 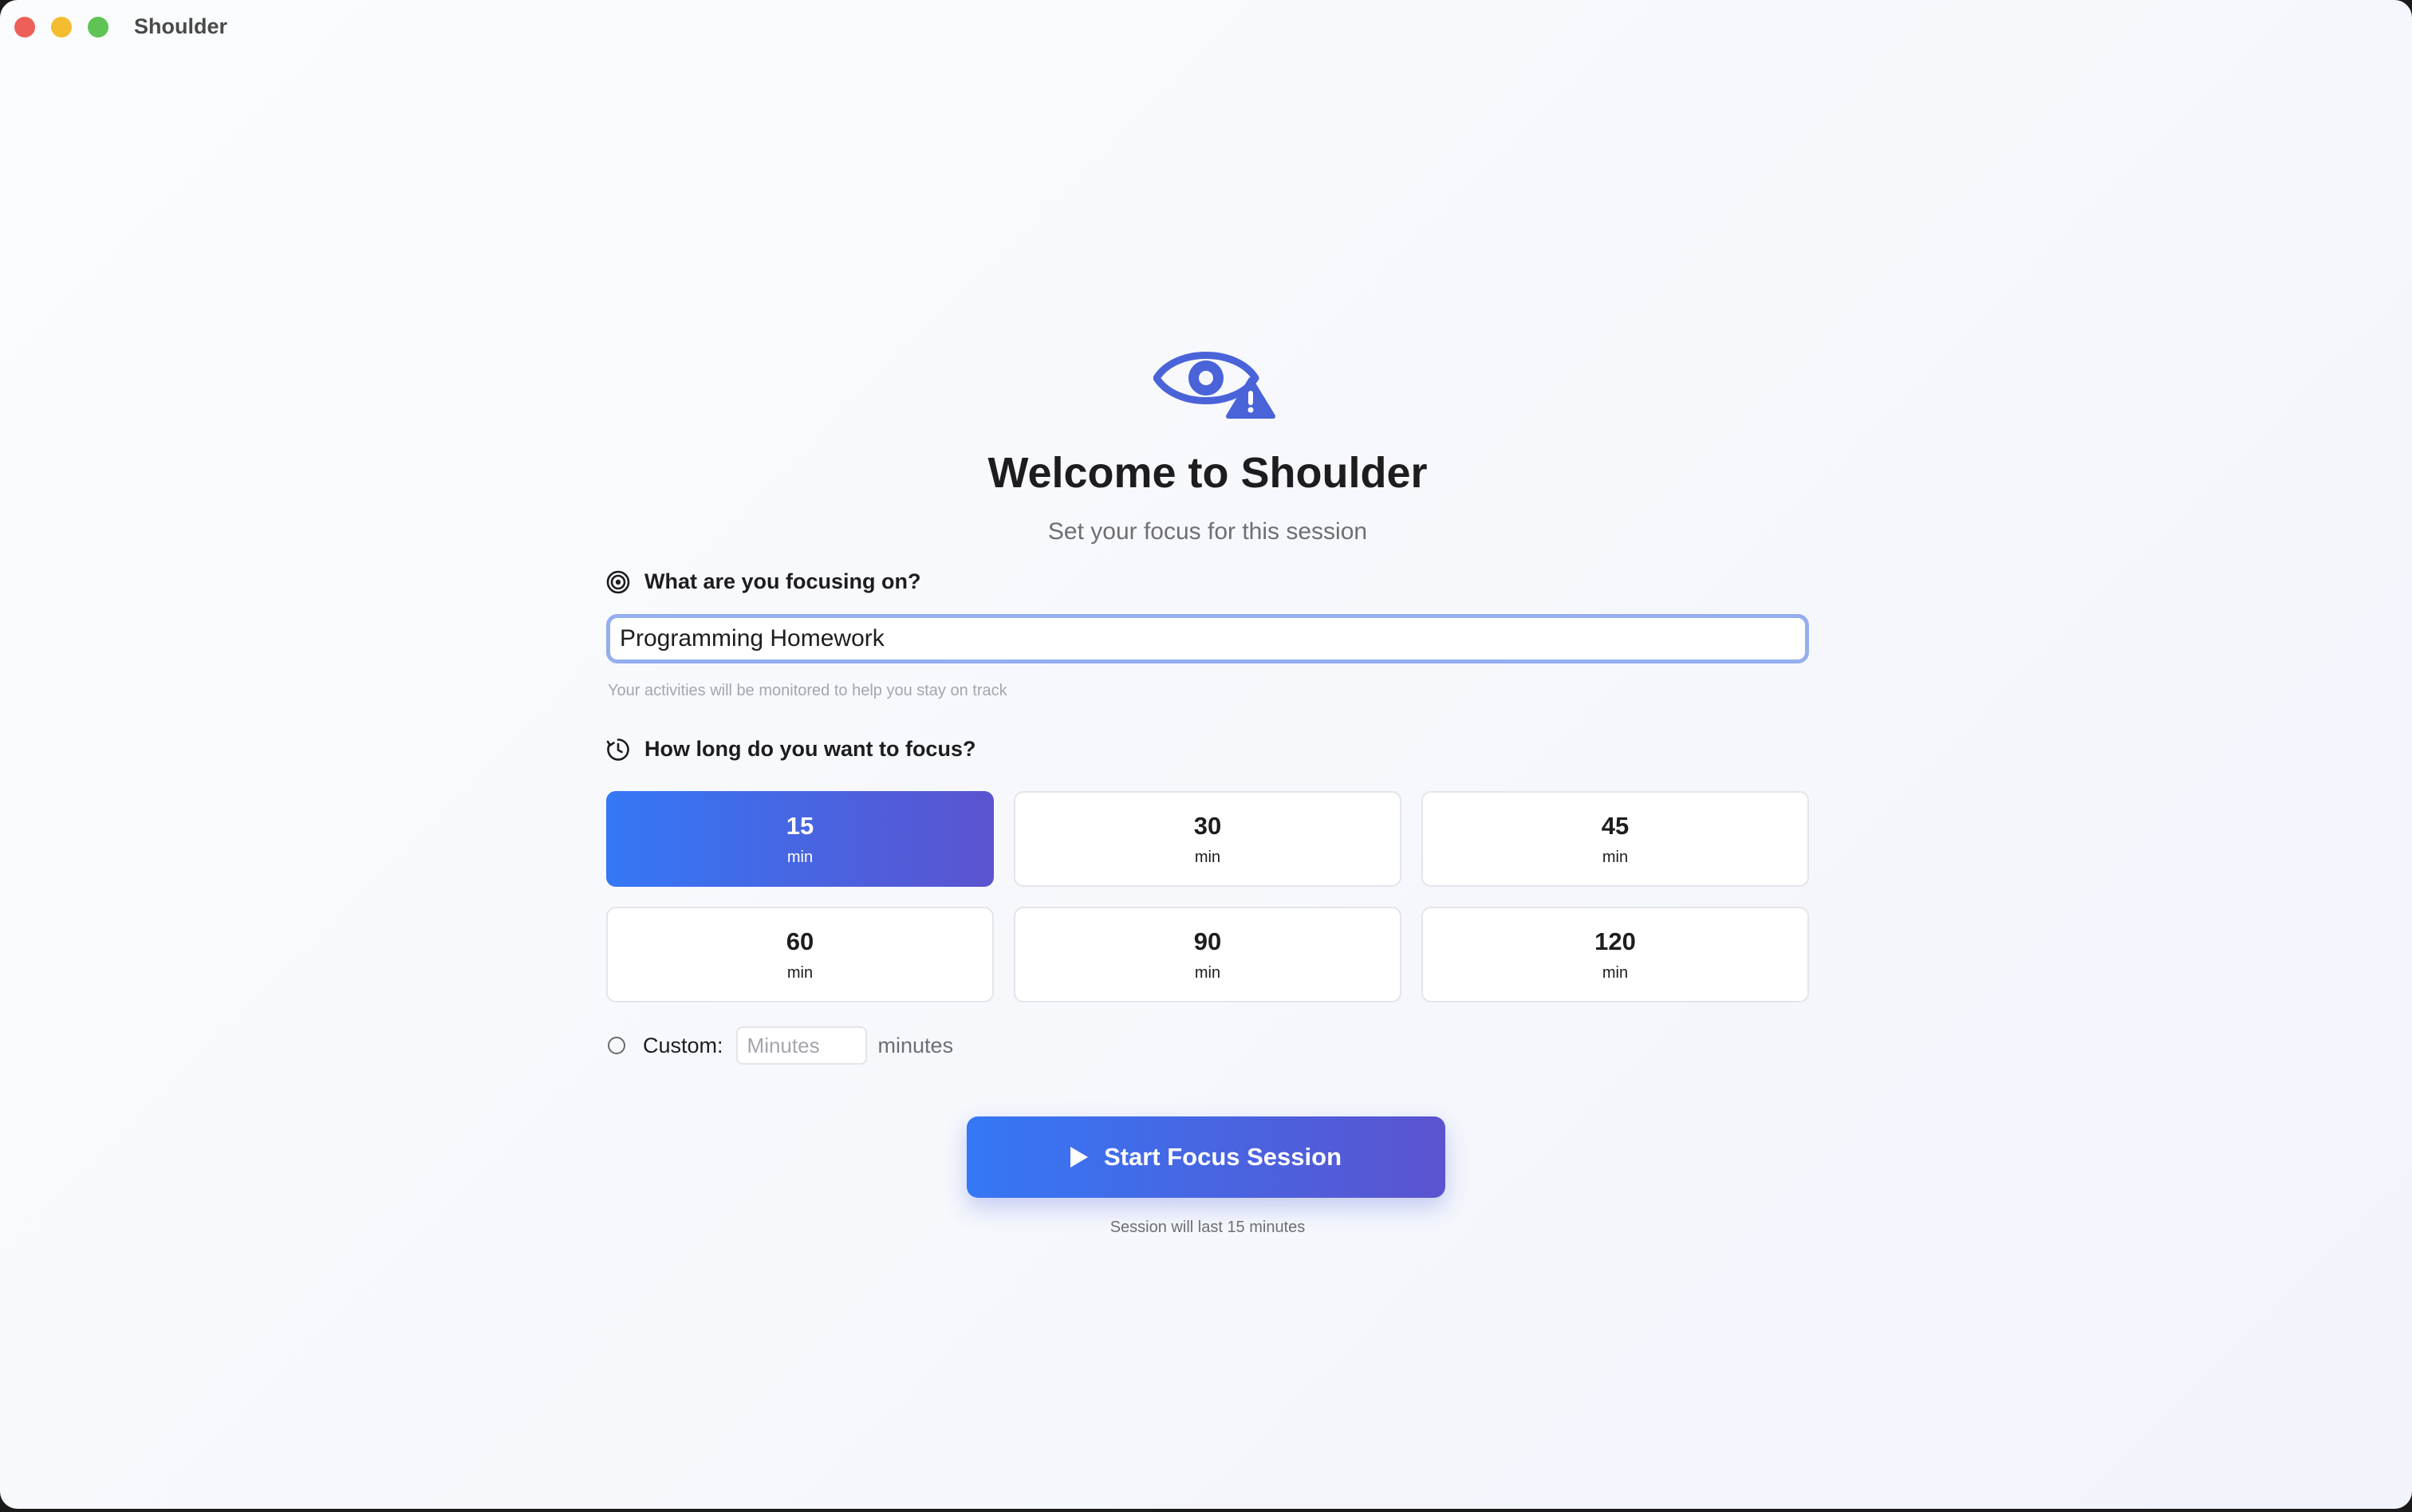 I want to click on duration-option-15: 15 min, so click(x=800, y=839).